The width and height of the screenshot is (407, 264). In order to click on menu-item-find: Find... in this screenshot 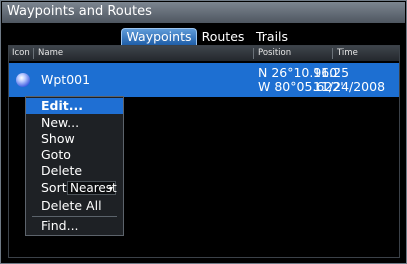, I will do `click(74, 226)`.